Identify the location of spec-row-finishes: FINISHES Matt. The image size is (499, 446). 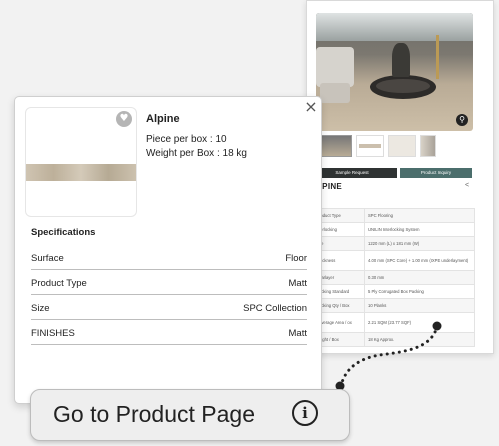
(169, 332).